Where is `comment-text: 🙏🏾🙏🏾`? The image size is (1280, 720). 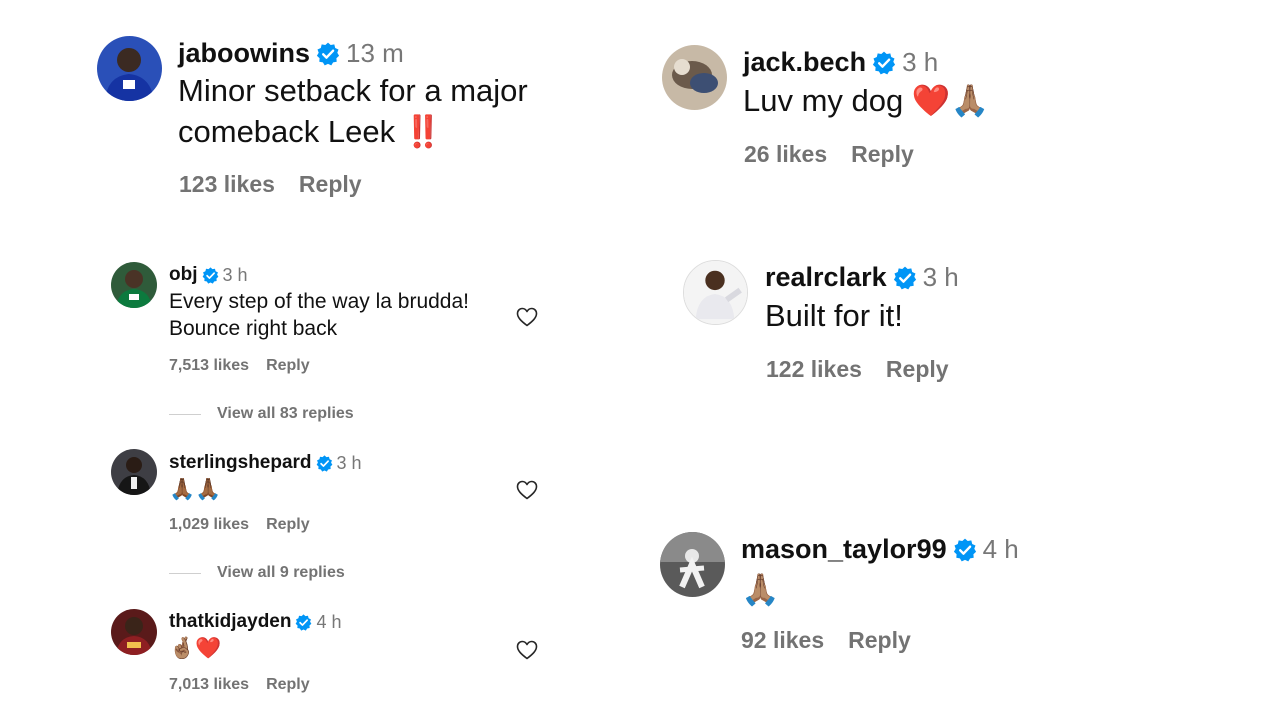 comment-text: 🙏🏾🙏🏾 is located at coordinates (195, 489).